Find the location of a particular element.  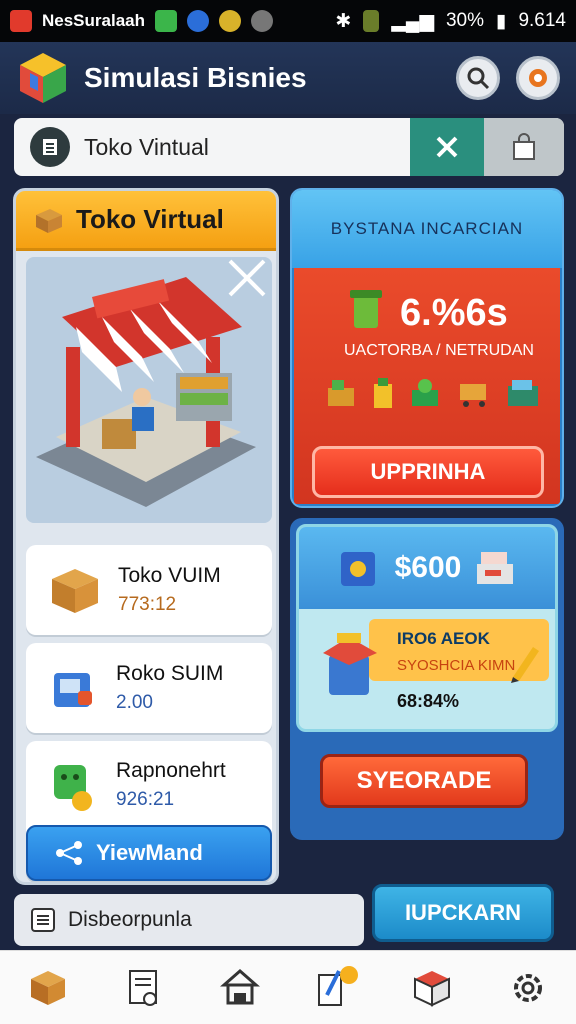

robot-icon is located at coordinates (73, 788).